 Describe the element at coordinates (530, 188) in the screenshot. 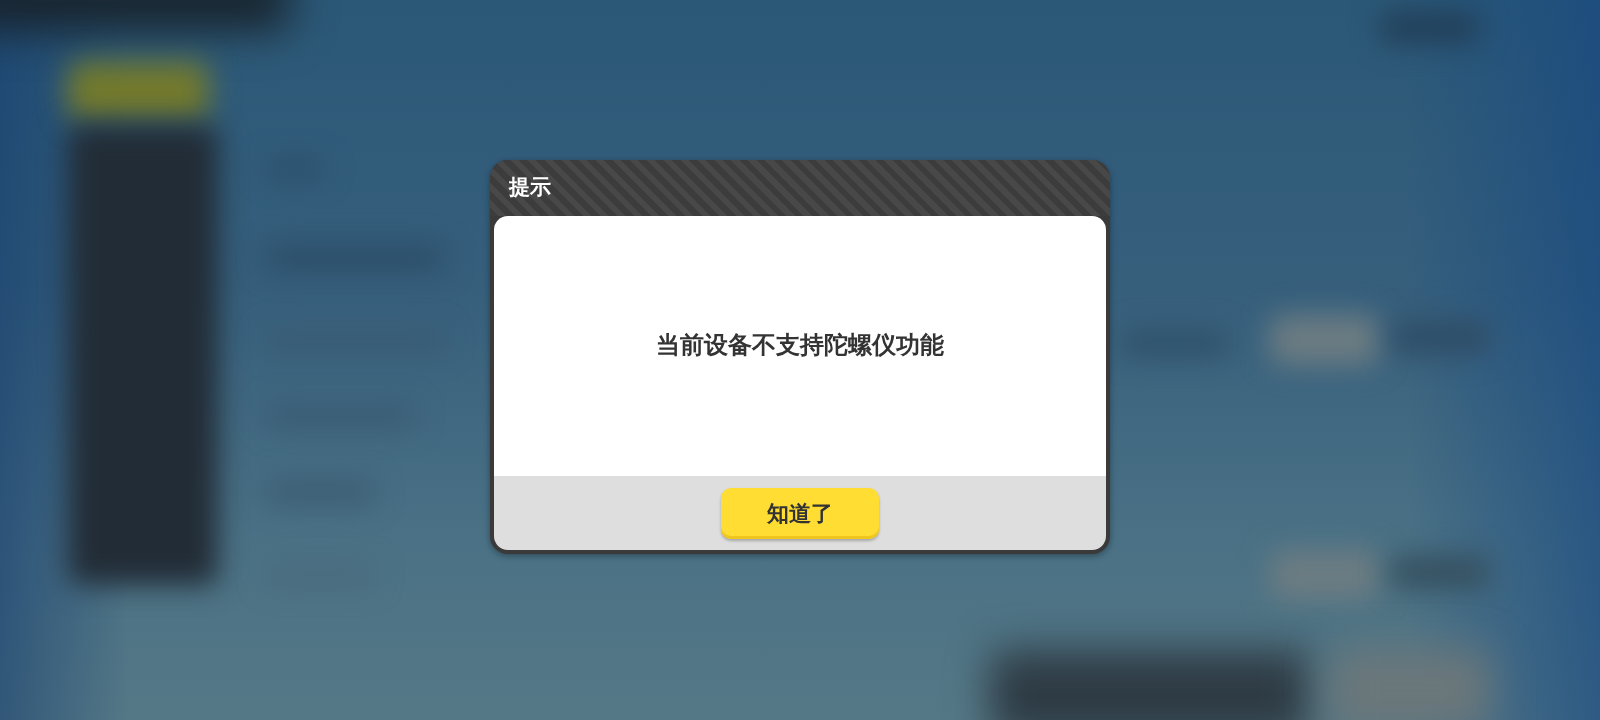

I see `dialog-title: 提示` at that location.